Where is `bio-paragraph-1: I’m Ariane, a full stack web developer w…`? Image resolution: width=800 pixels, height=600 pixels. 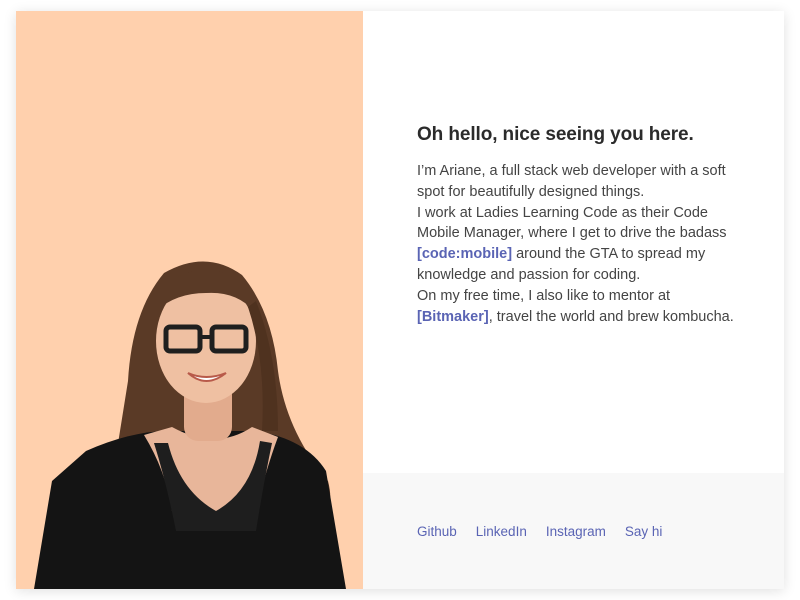 bio-paragraph-1: I’m Ariane, a full stack web developer w… is located at coordinates (571, 181).